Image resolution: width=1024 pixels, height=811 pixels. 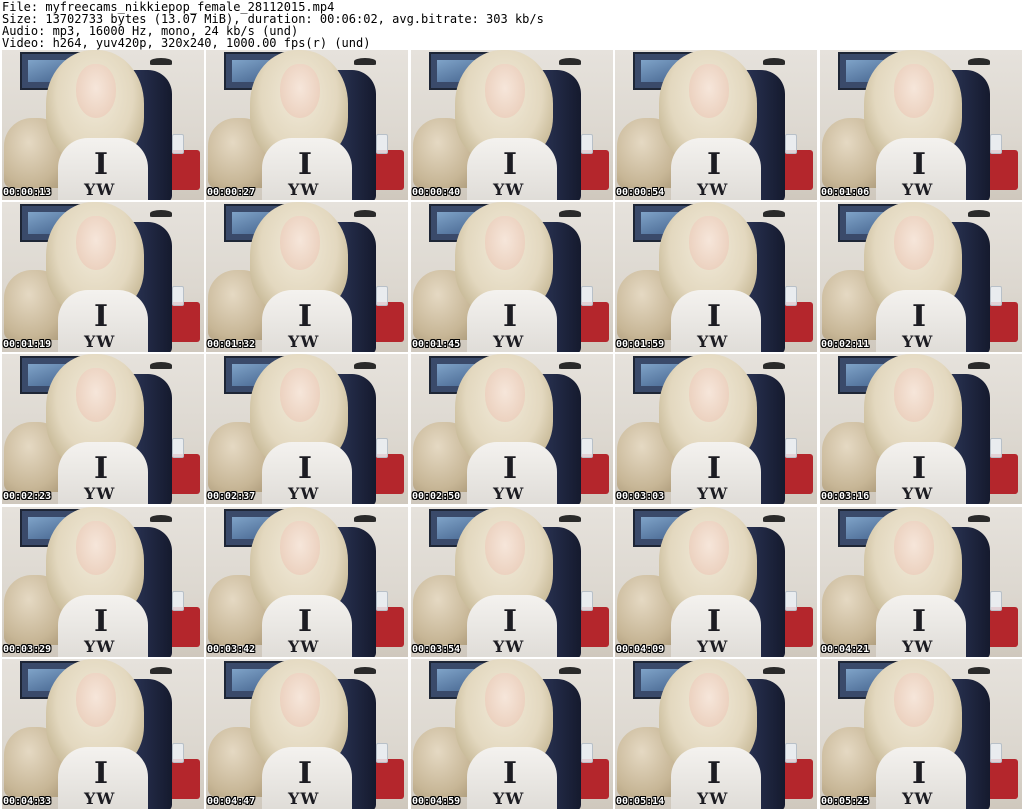 What do you see at coordinates (307, 734) in the screenshot?
I see `video-thumbnail: 00:04:47` at bounding box center [307, 734].